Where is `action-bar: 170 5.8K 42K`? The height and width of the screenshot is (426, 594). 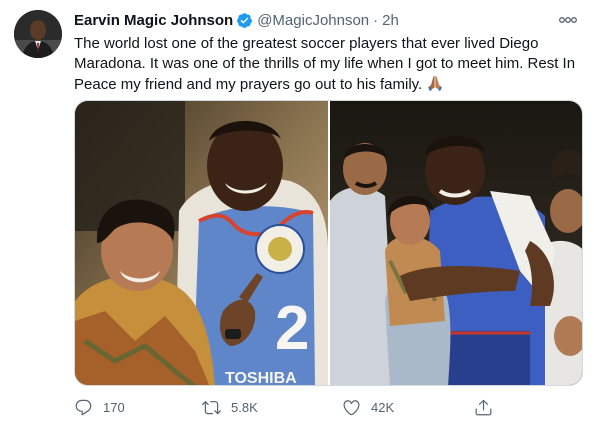
action-bar: 170 5.8K 42K is located at coordinates (329, 407).